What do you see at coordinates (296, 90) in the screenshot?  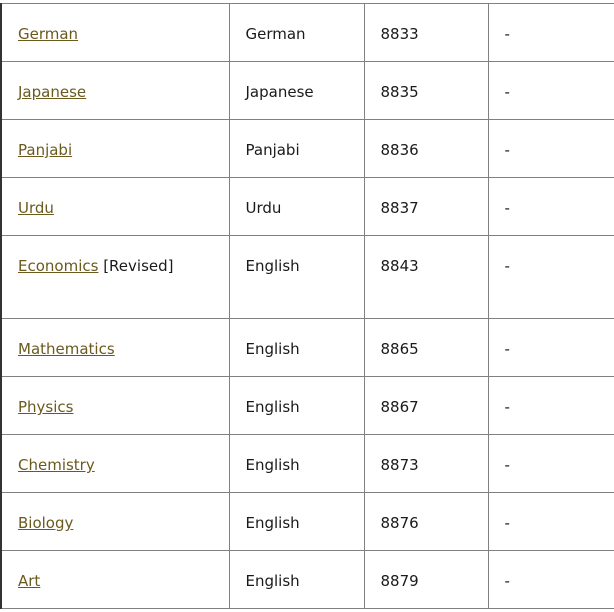 I see `language-cell: Japanese` at bounding box center [296, 90].